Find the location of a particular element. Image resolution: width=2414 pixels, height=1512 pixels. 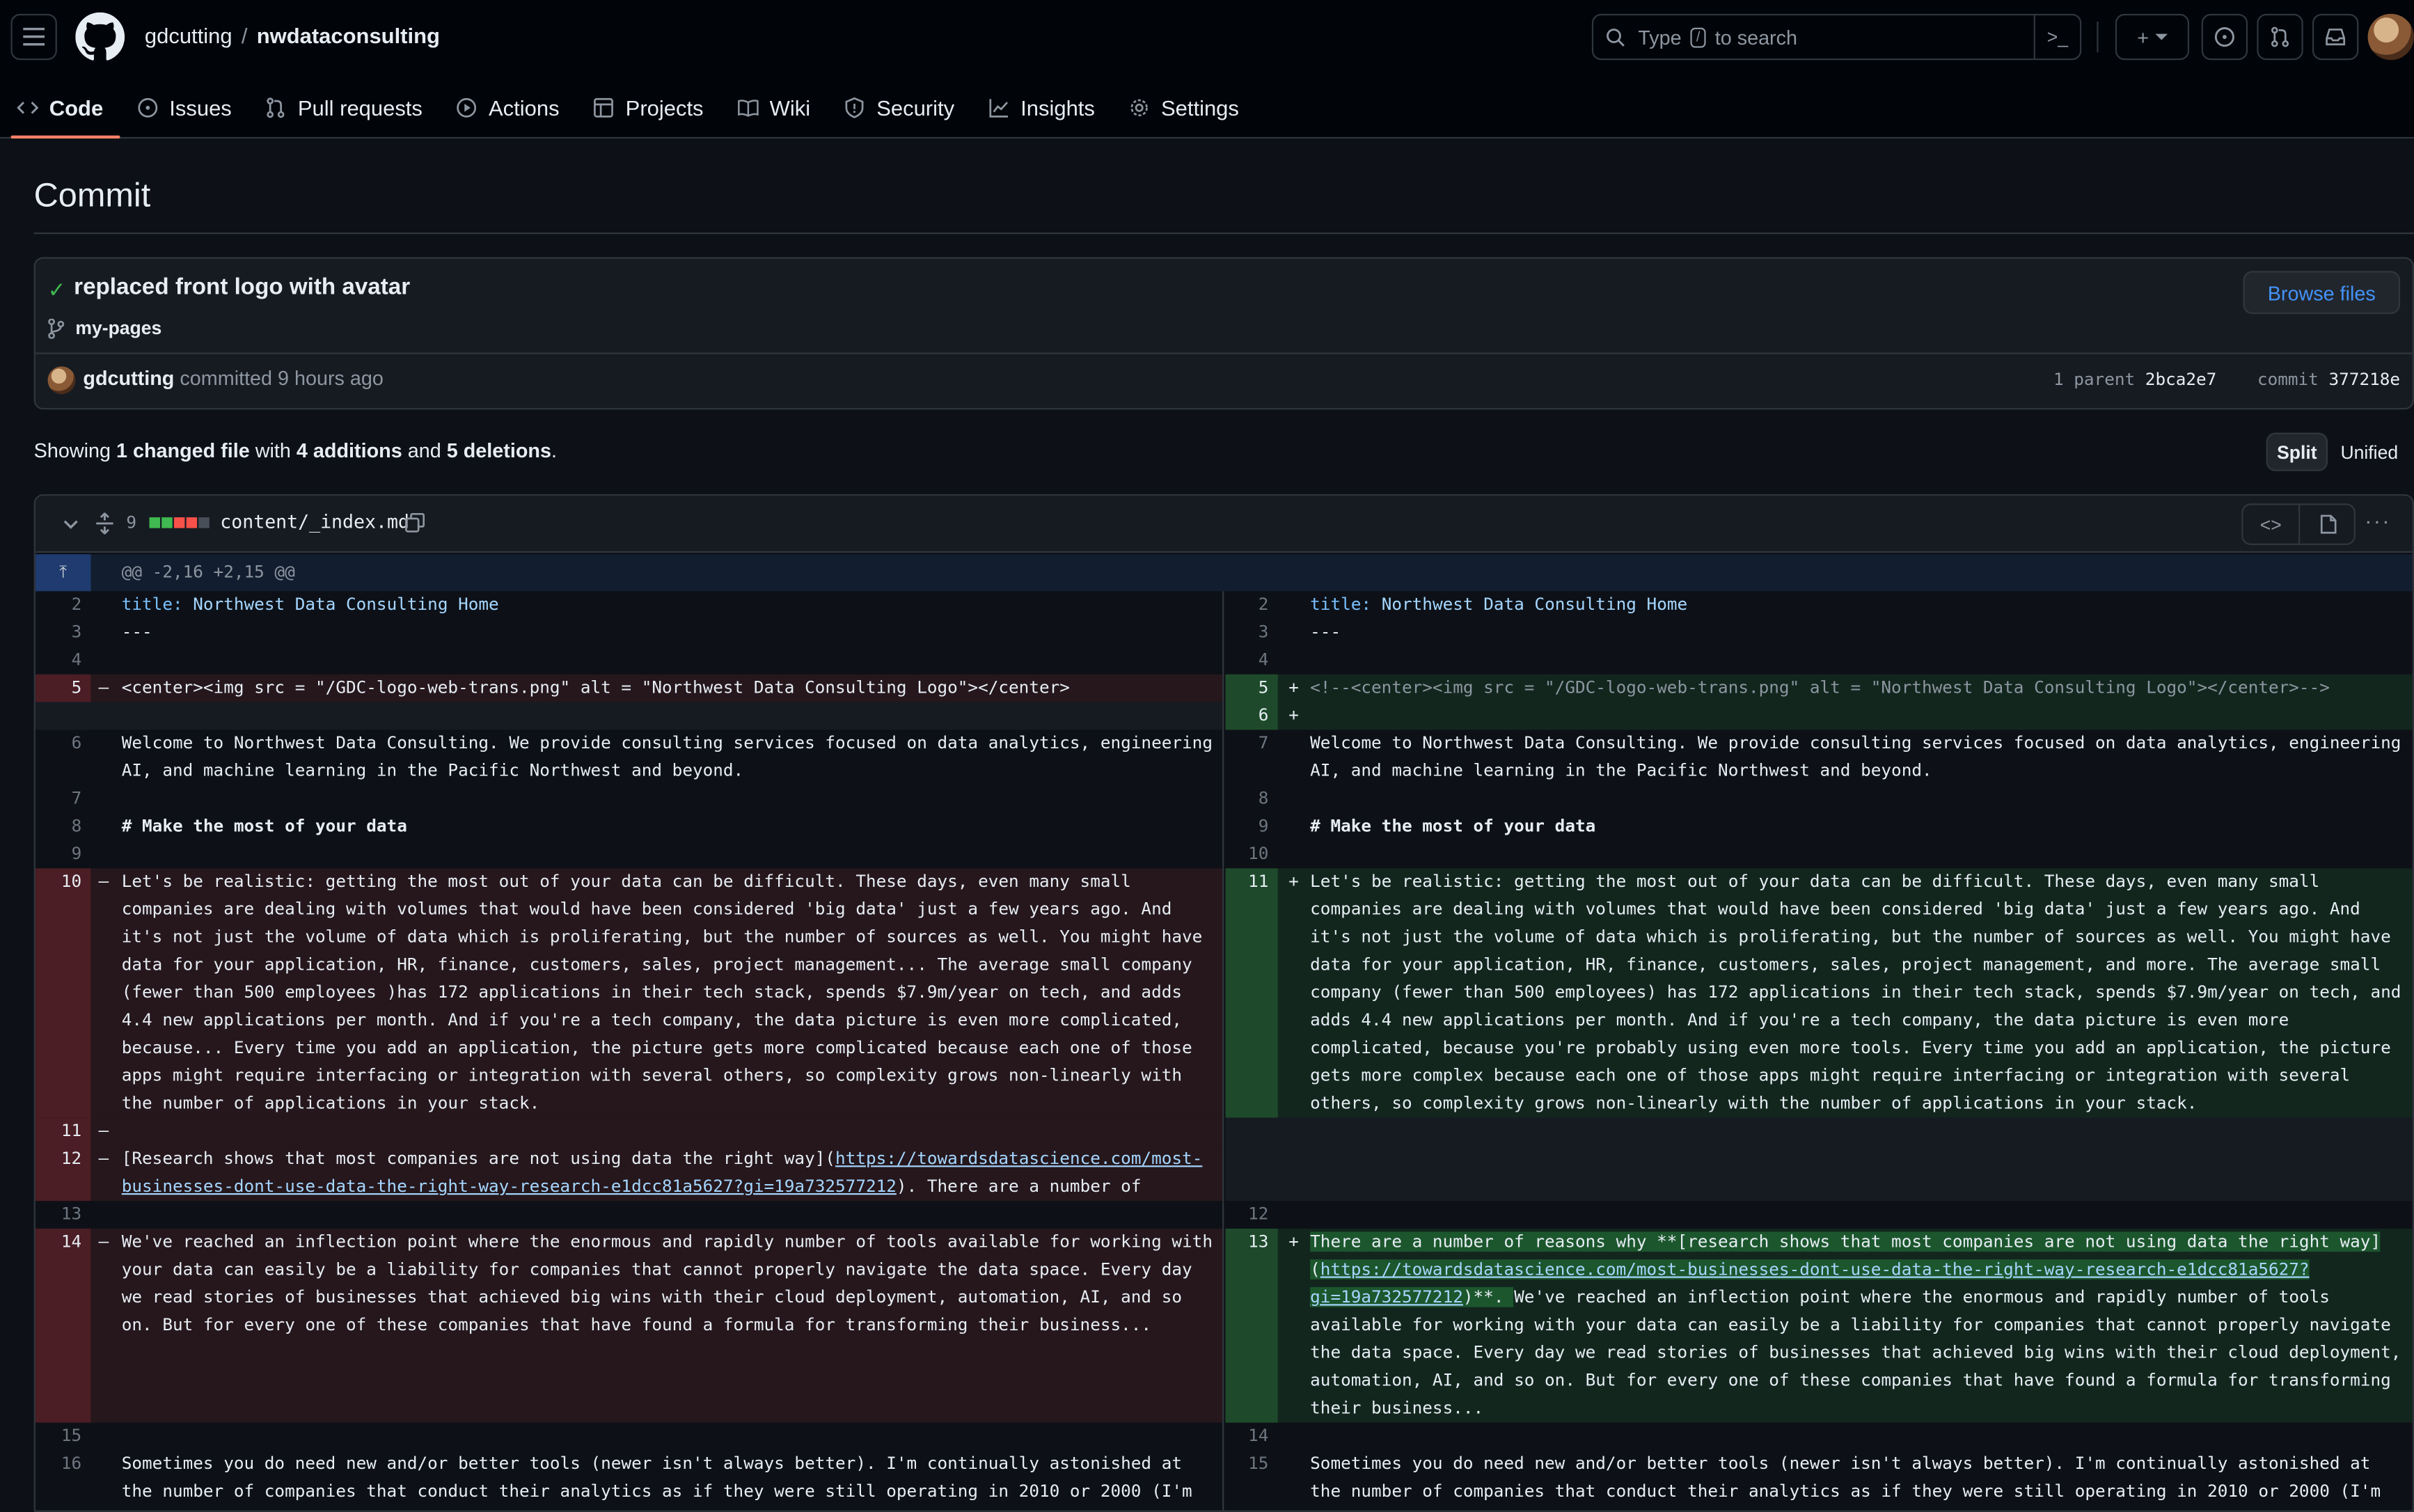

command-palette-icon: >_ is located at coordinates (2056, 37).